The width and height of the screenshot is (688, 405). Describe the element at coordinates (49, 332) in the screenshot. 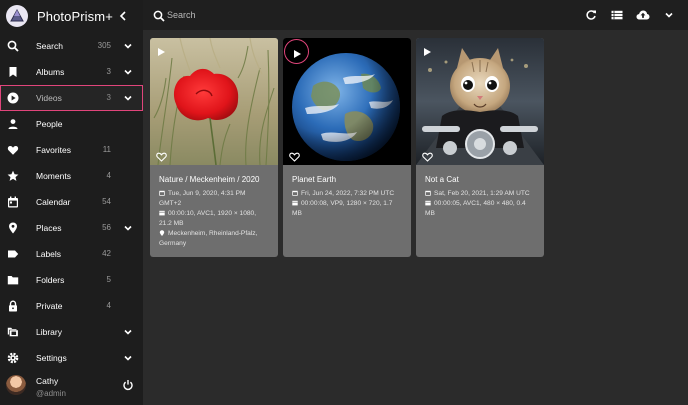

I see `sidebar-item-label: Library` at that location.